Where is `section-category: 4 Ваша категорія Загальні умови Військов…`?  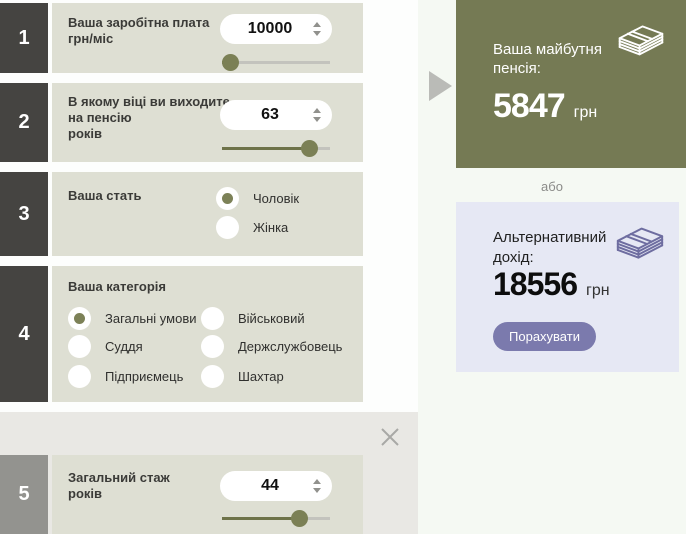
section-category: 4 Ваша категорія Загальні умови Військов… is located at coordinates (181, 334).